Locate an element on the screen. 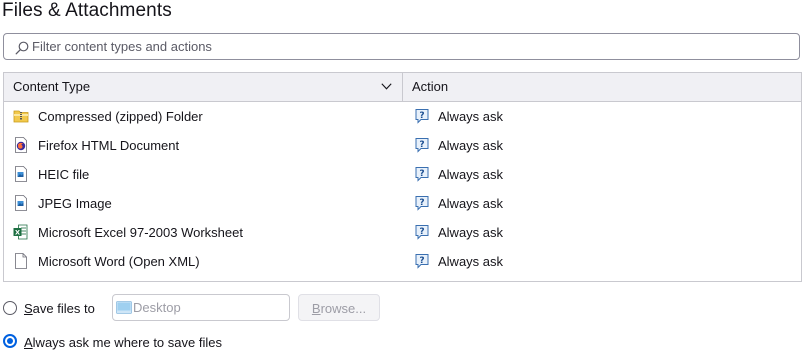  always-ask-accesskey: A is located at coordinates (28, 342).